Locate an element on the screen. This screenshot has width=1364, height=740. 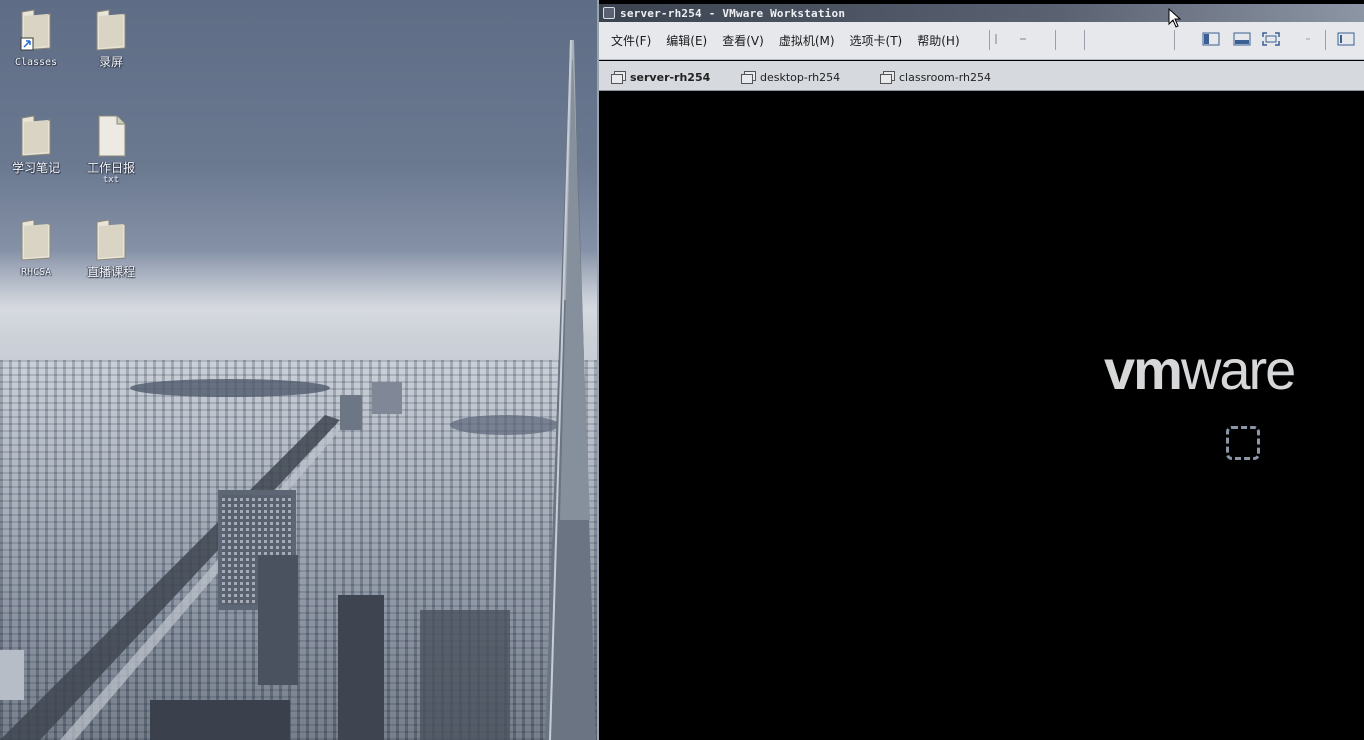
menu-view: 查看(V) is located at coordinates (743, 40).